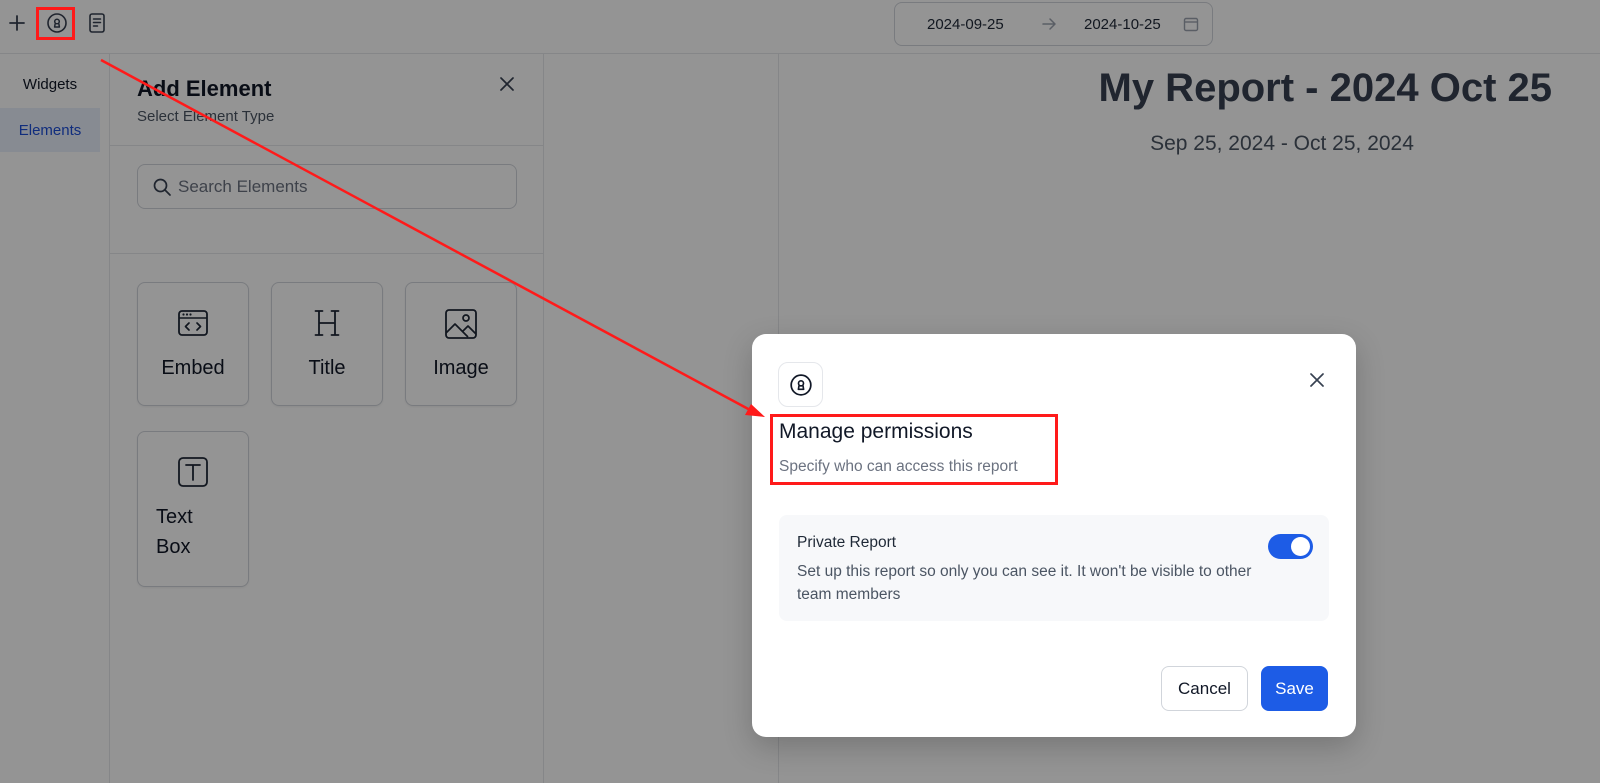 This screenshot has width=1600, height=783. Describe the element at coordinates (1317, 380) in the screenshot. I see `close-icon` at that location.